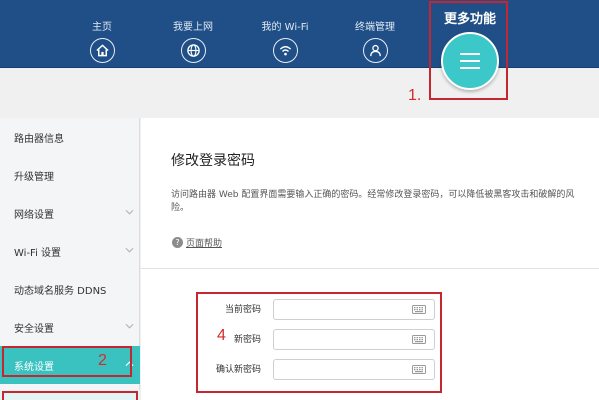 This screenshot has height=400, width=599. I want to click on annotation-step-4: 4, so click(221, 335).